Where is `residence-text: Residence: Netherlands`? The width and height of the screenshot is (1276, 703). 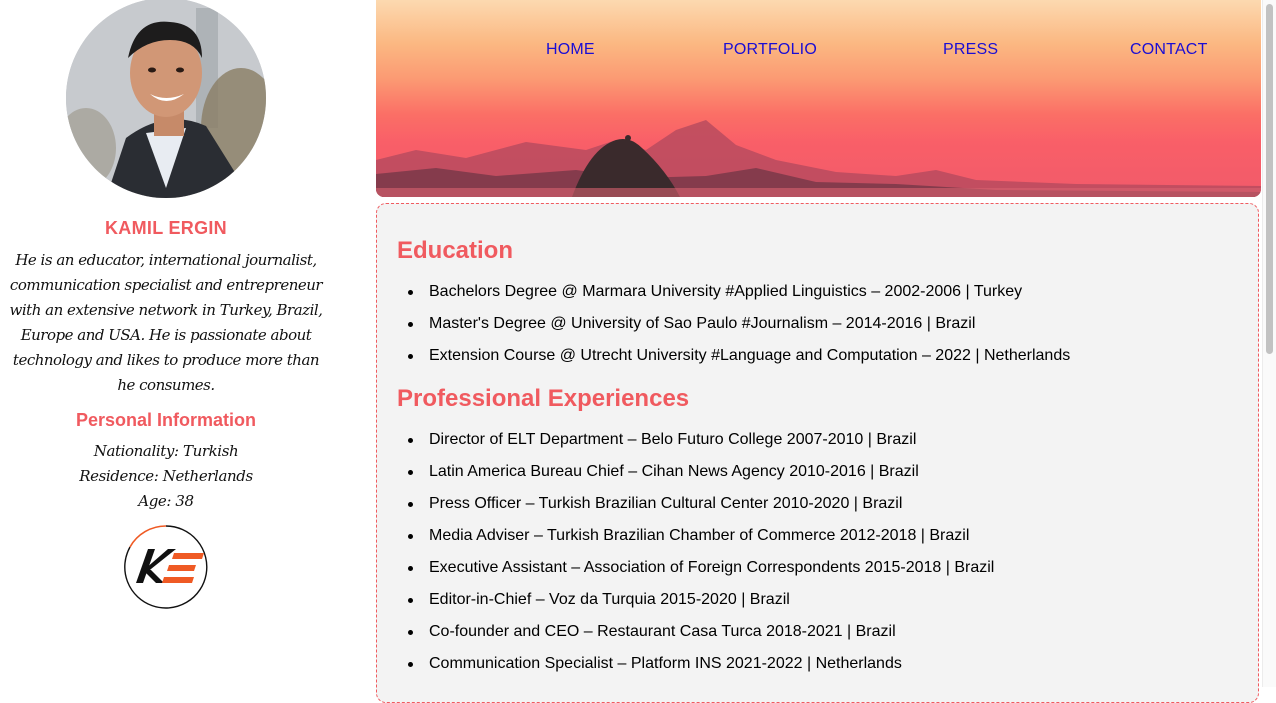 residence-text: Residence: Netherlands is located at coordinates (166, 476).